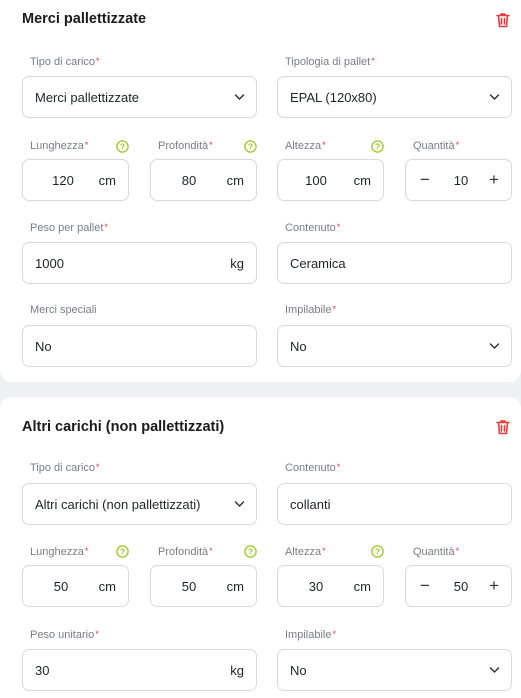 This screenshot has width=521, height=698. What do you see at coordinates (310, 504) in the screenshot?
I see `content-value: collanti` at bounding box center [310, 504].